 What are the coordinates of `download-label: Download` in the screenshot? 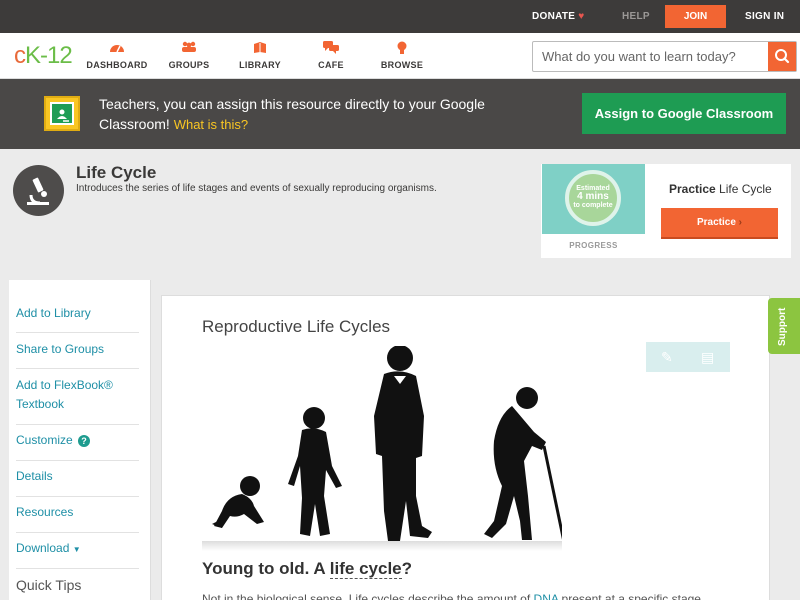 It's located at (43, 548).